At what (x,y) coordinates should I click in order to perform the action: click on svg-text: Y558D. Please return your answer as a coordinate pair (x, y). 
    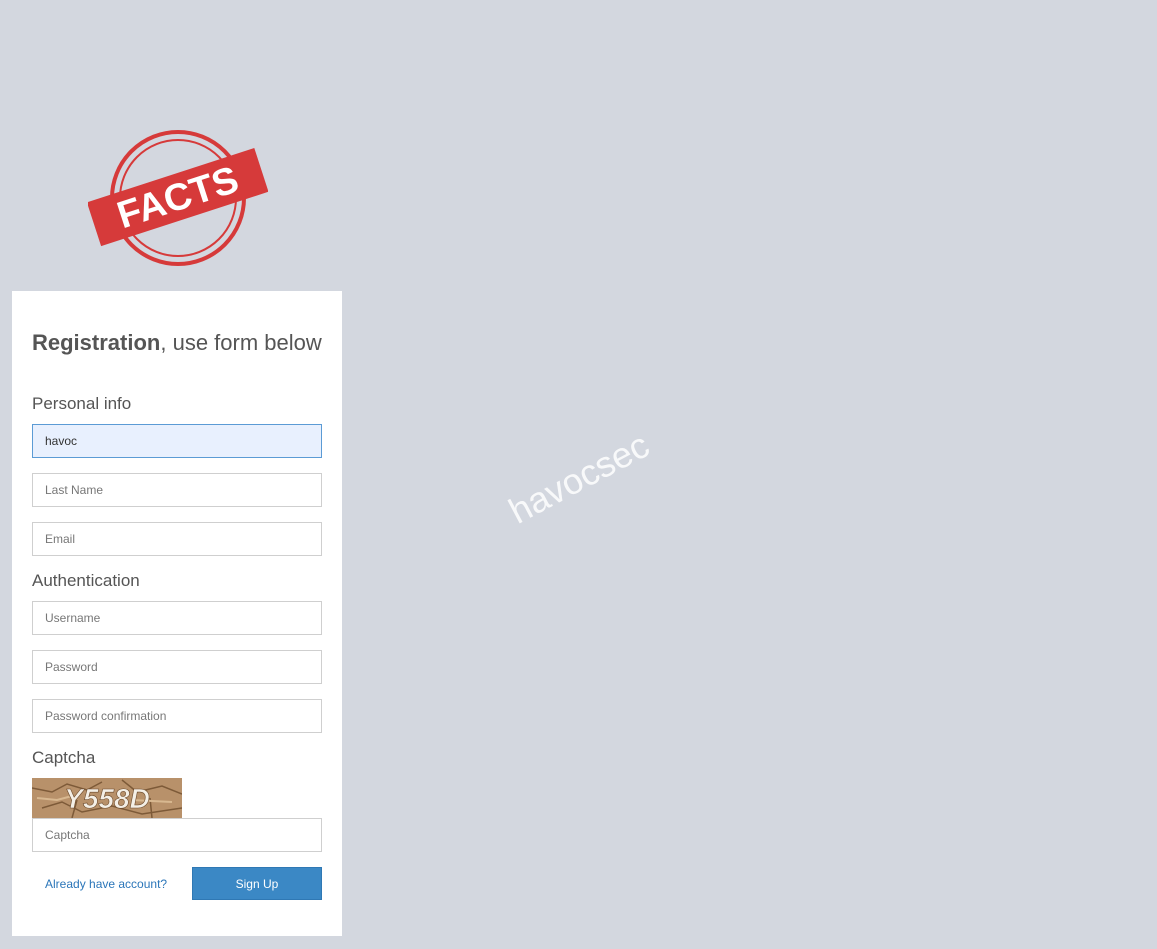
    Looking at the image, I should click on (107, 798).